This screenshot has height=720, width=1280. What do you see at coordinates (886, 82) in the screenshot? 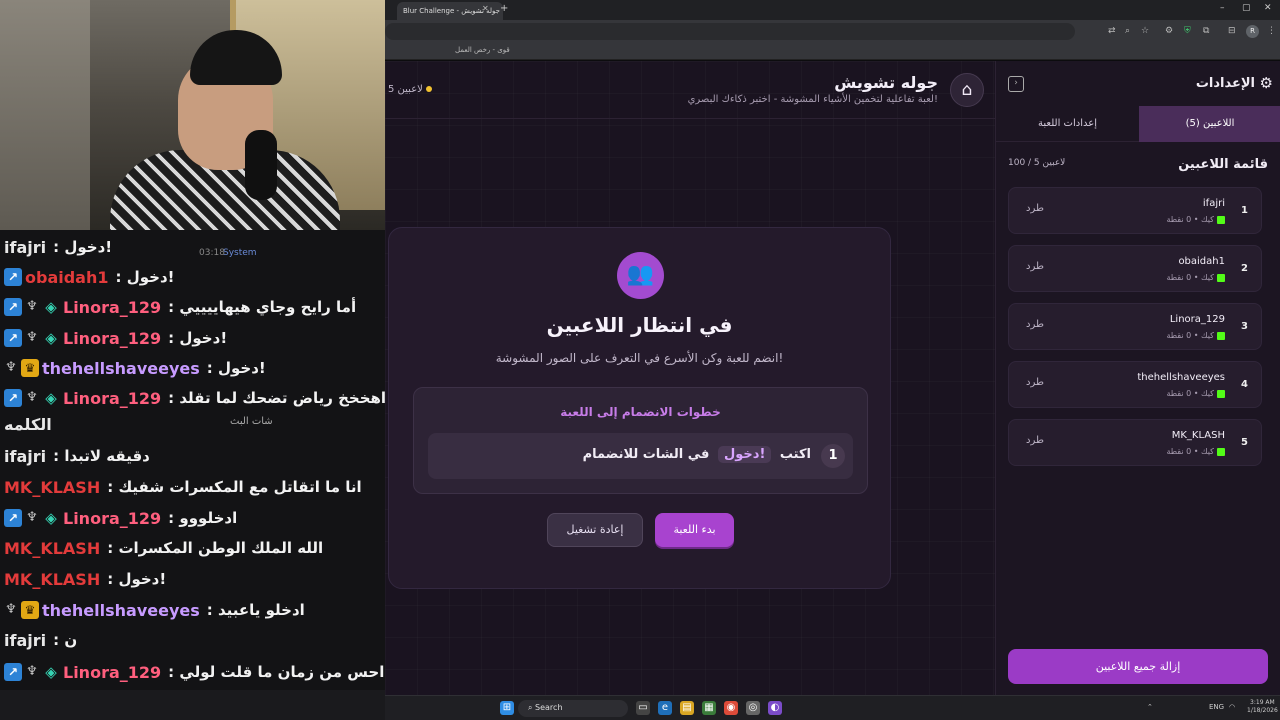
I see `page-title: جوله تشويش` at bounding box center [886, 82].